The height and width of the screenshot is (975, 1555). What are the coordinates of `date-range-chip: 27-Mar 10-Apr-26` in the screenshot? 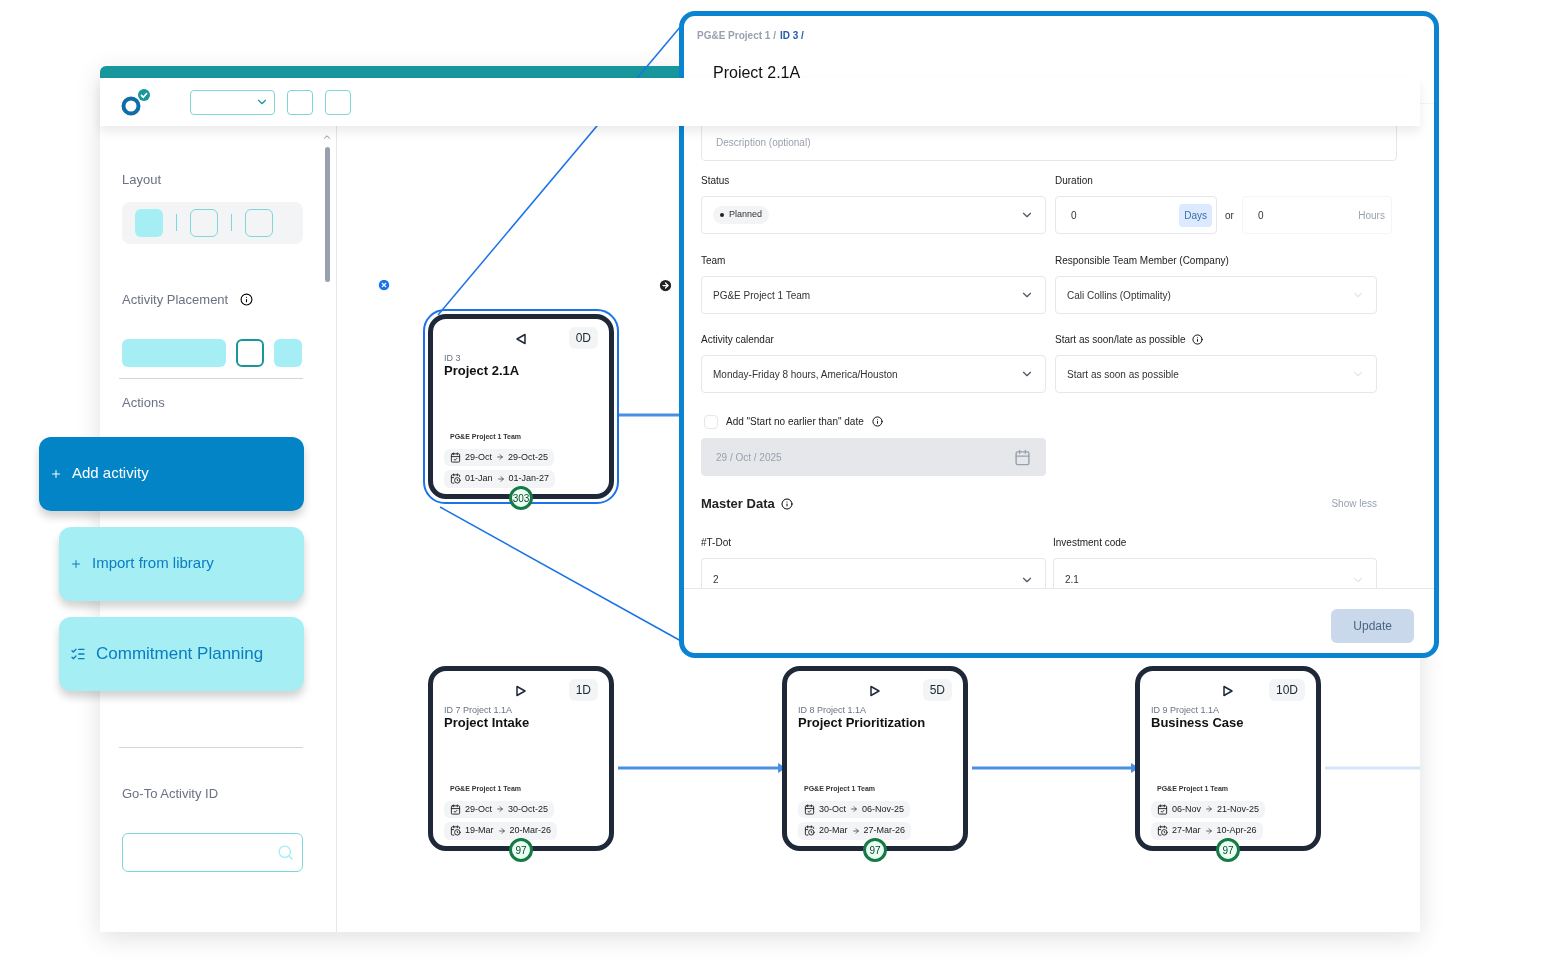 It's located at (1207, 831).